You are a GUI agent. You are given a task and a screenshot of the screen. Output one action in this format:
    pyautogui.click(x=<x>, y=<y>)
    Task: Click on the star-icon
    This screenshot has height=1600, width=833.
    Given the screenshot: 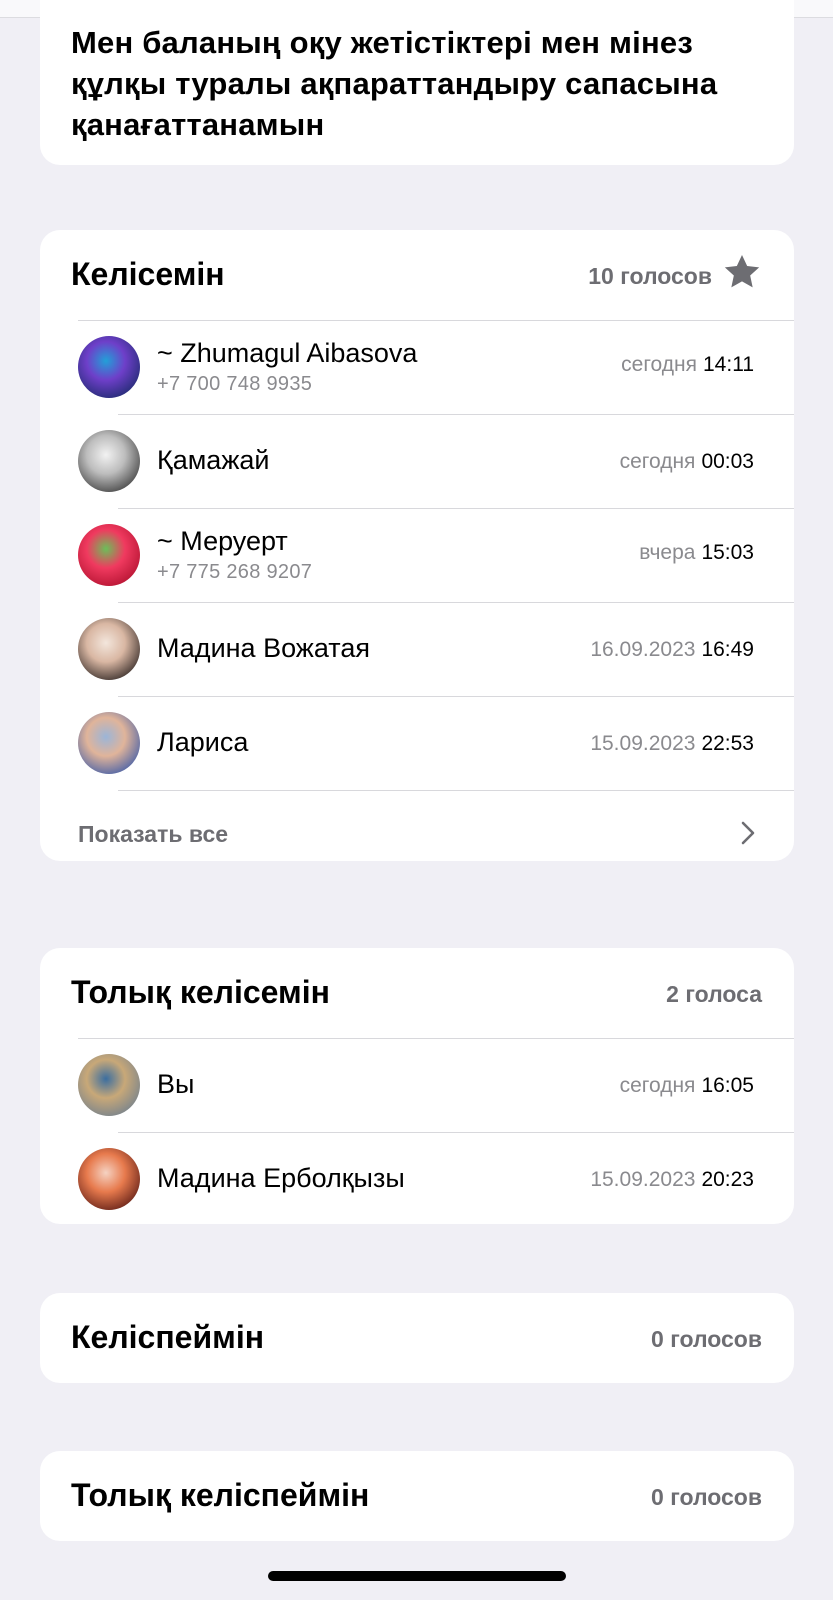 What is the action you would take?
    pyautogui.click(x=742, y=271)
    